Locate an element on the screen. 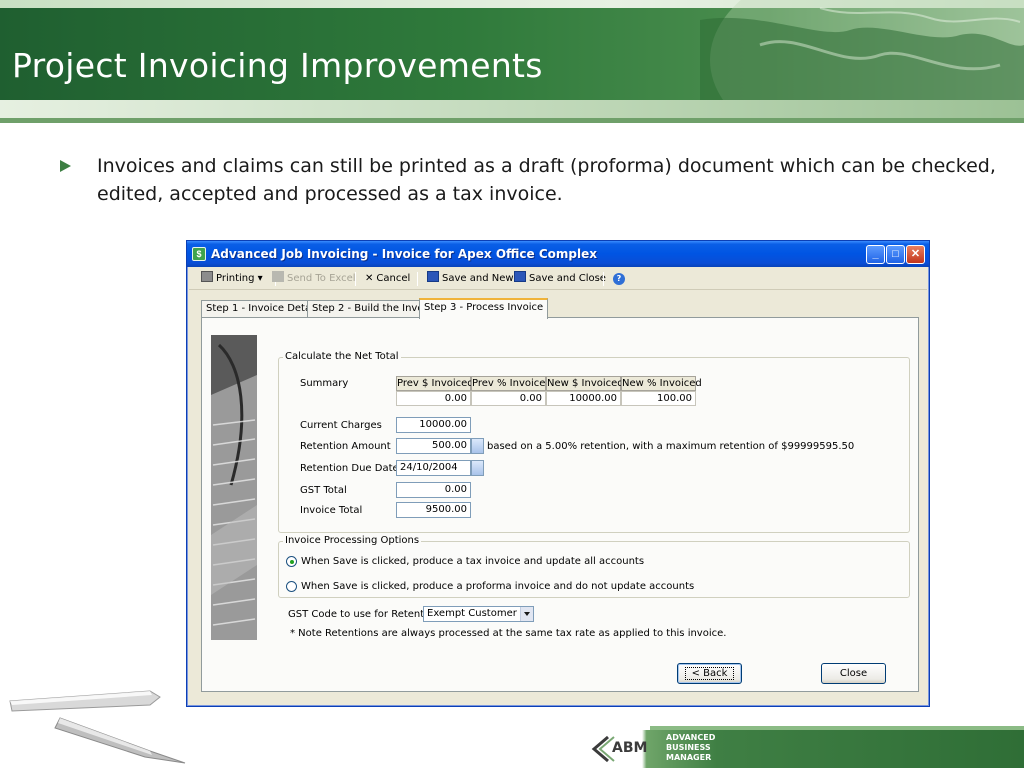 The width and height of the screenshot is (1024, 768). calendar-icon is located at coordinates (477, 468).